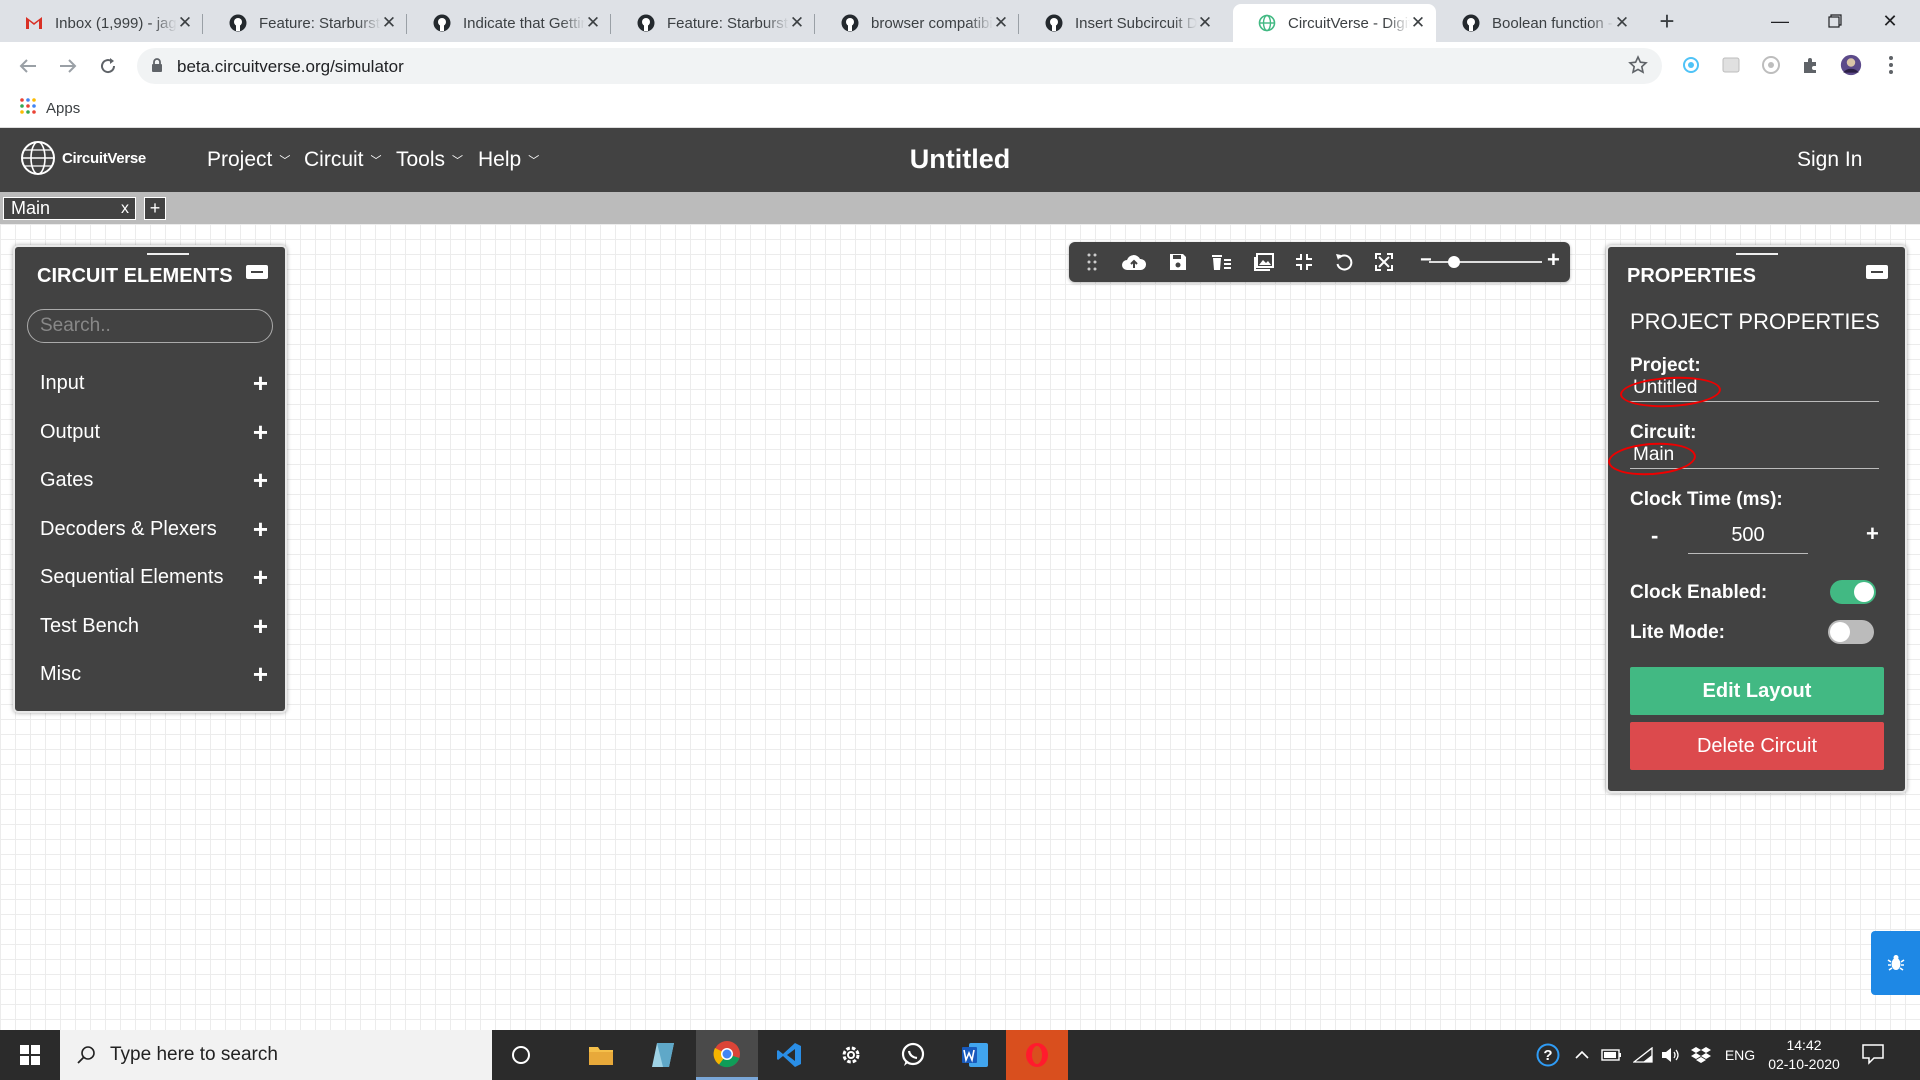 Image resolution: width=1920 pixels, height=1080 pixels. Describe the element at coordinates (521, 1055) in the screenshot. I see `cortana-icon` at that location.